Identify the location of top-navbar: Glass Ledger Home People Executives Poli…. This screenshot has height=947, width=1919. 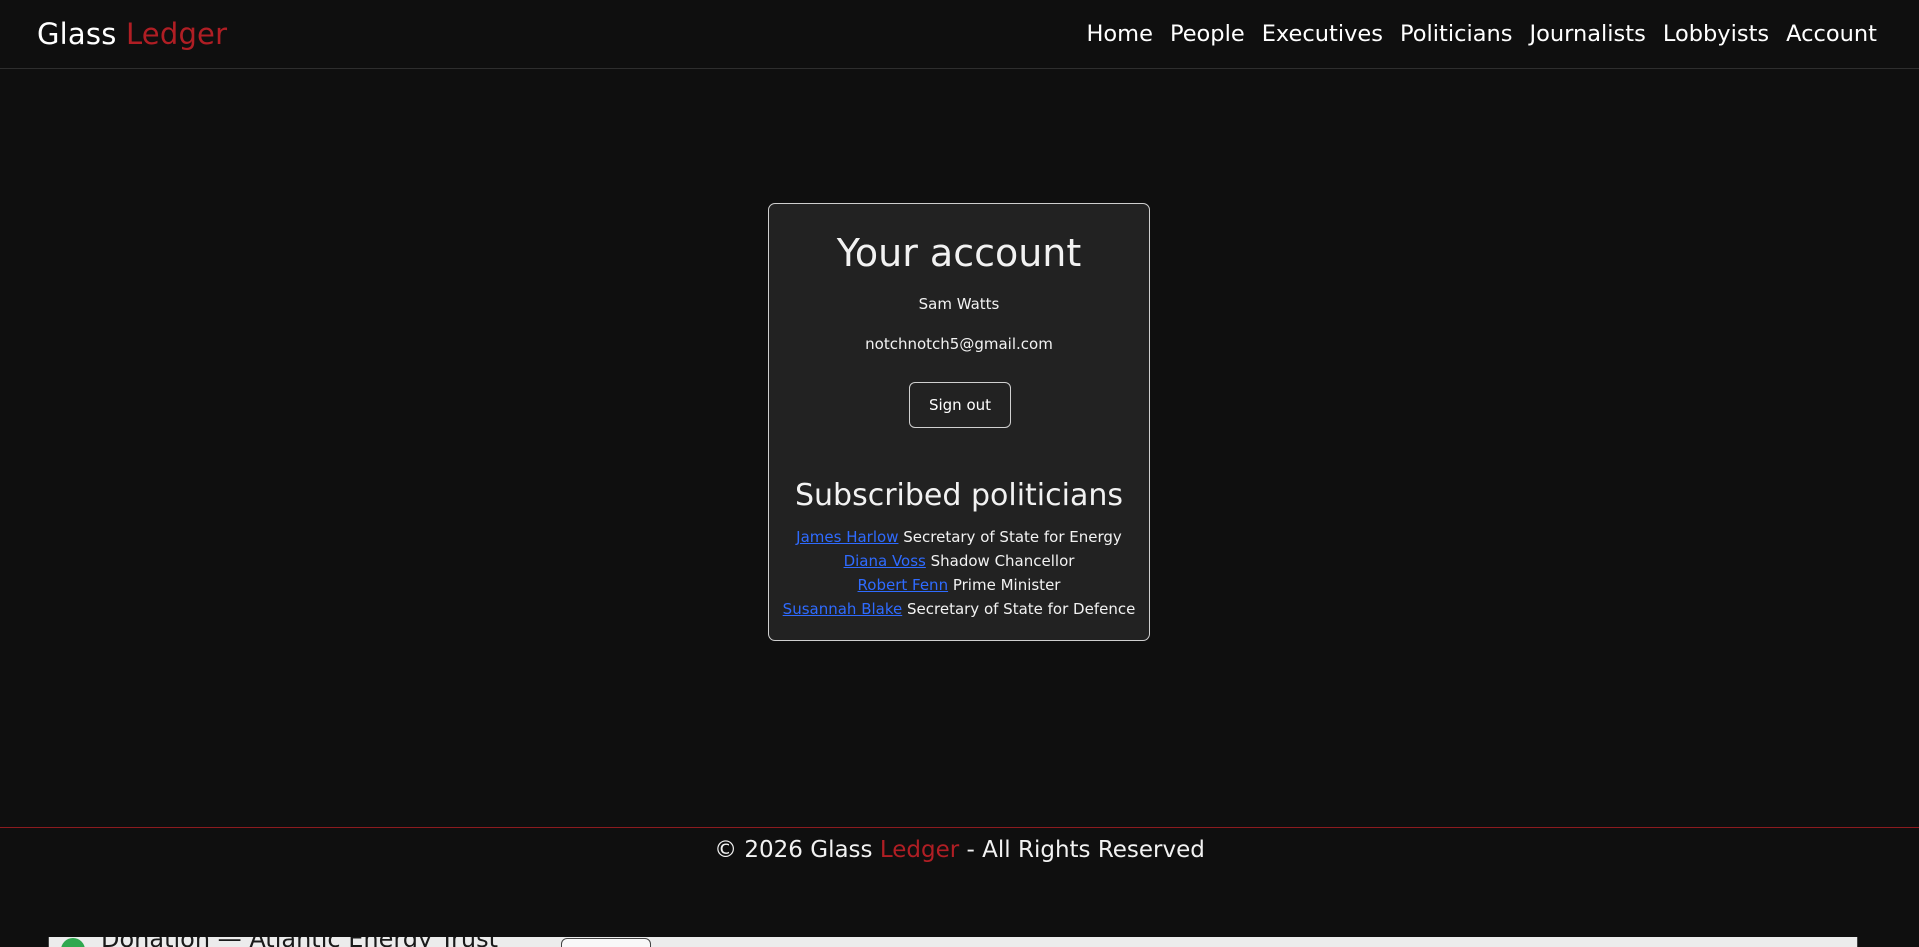
(959, 34).